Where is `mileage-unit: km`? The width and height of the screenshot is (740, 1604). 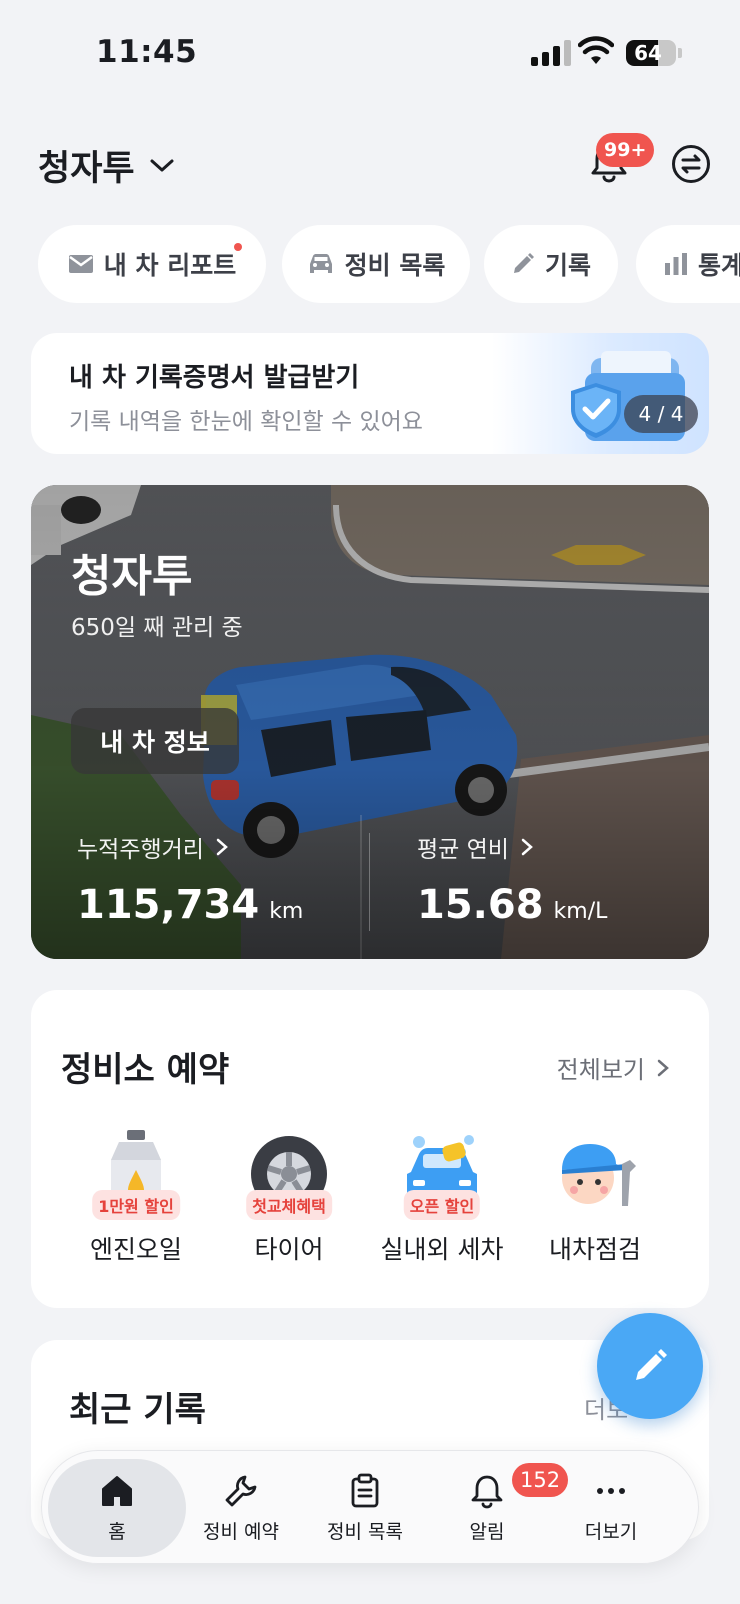
mileage-unit: km is located at coordinates (286, 911).